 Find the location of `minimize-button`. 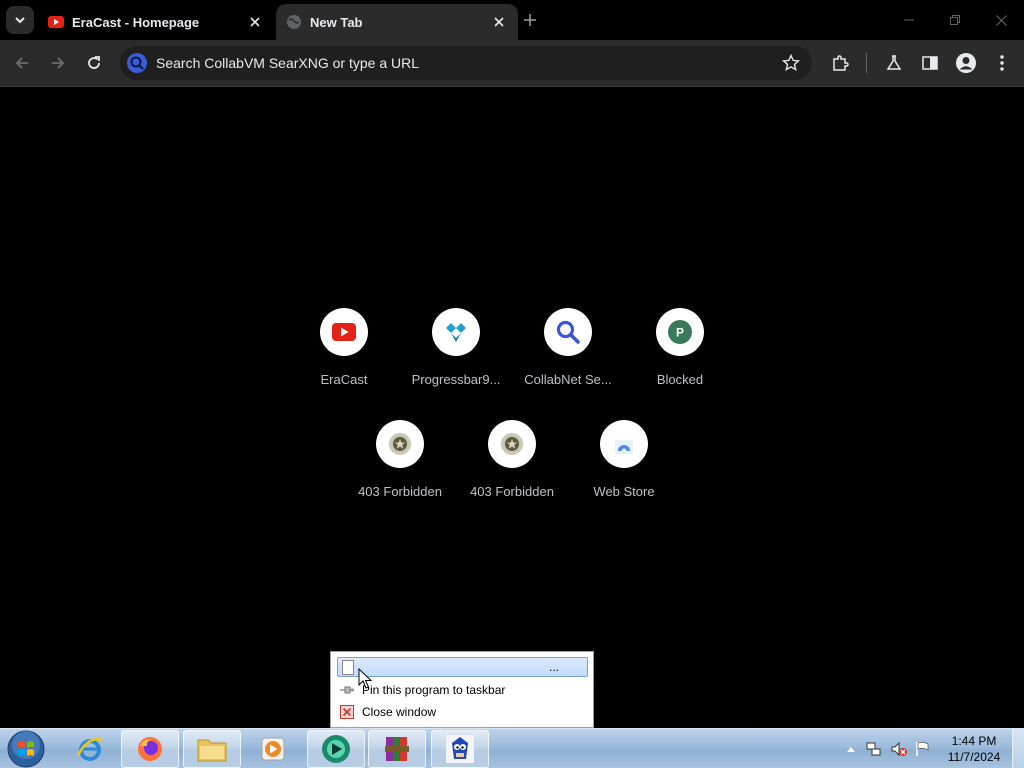

minimize-button is located at coordinates (909, 20).